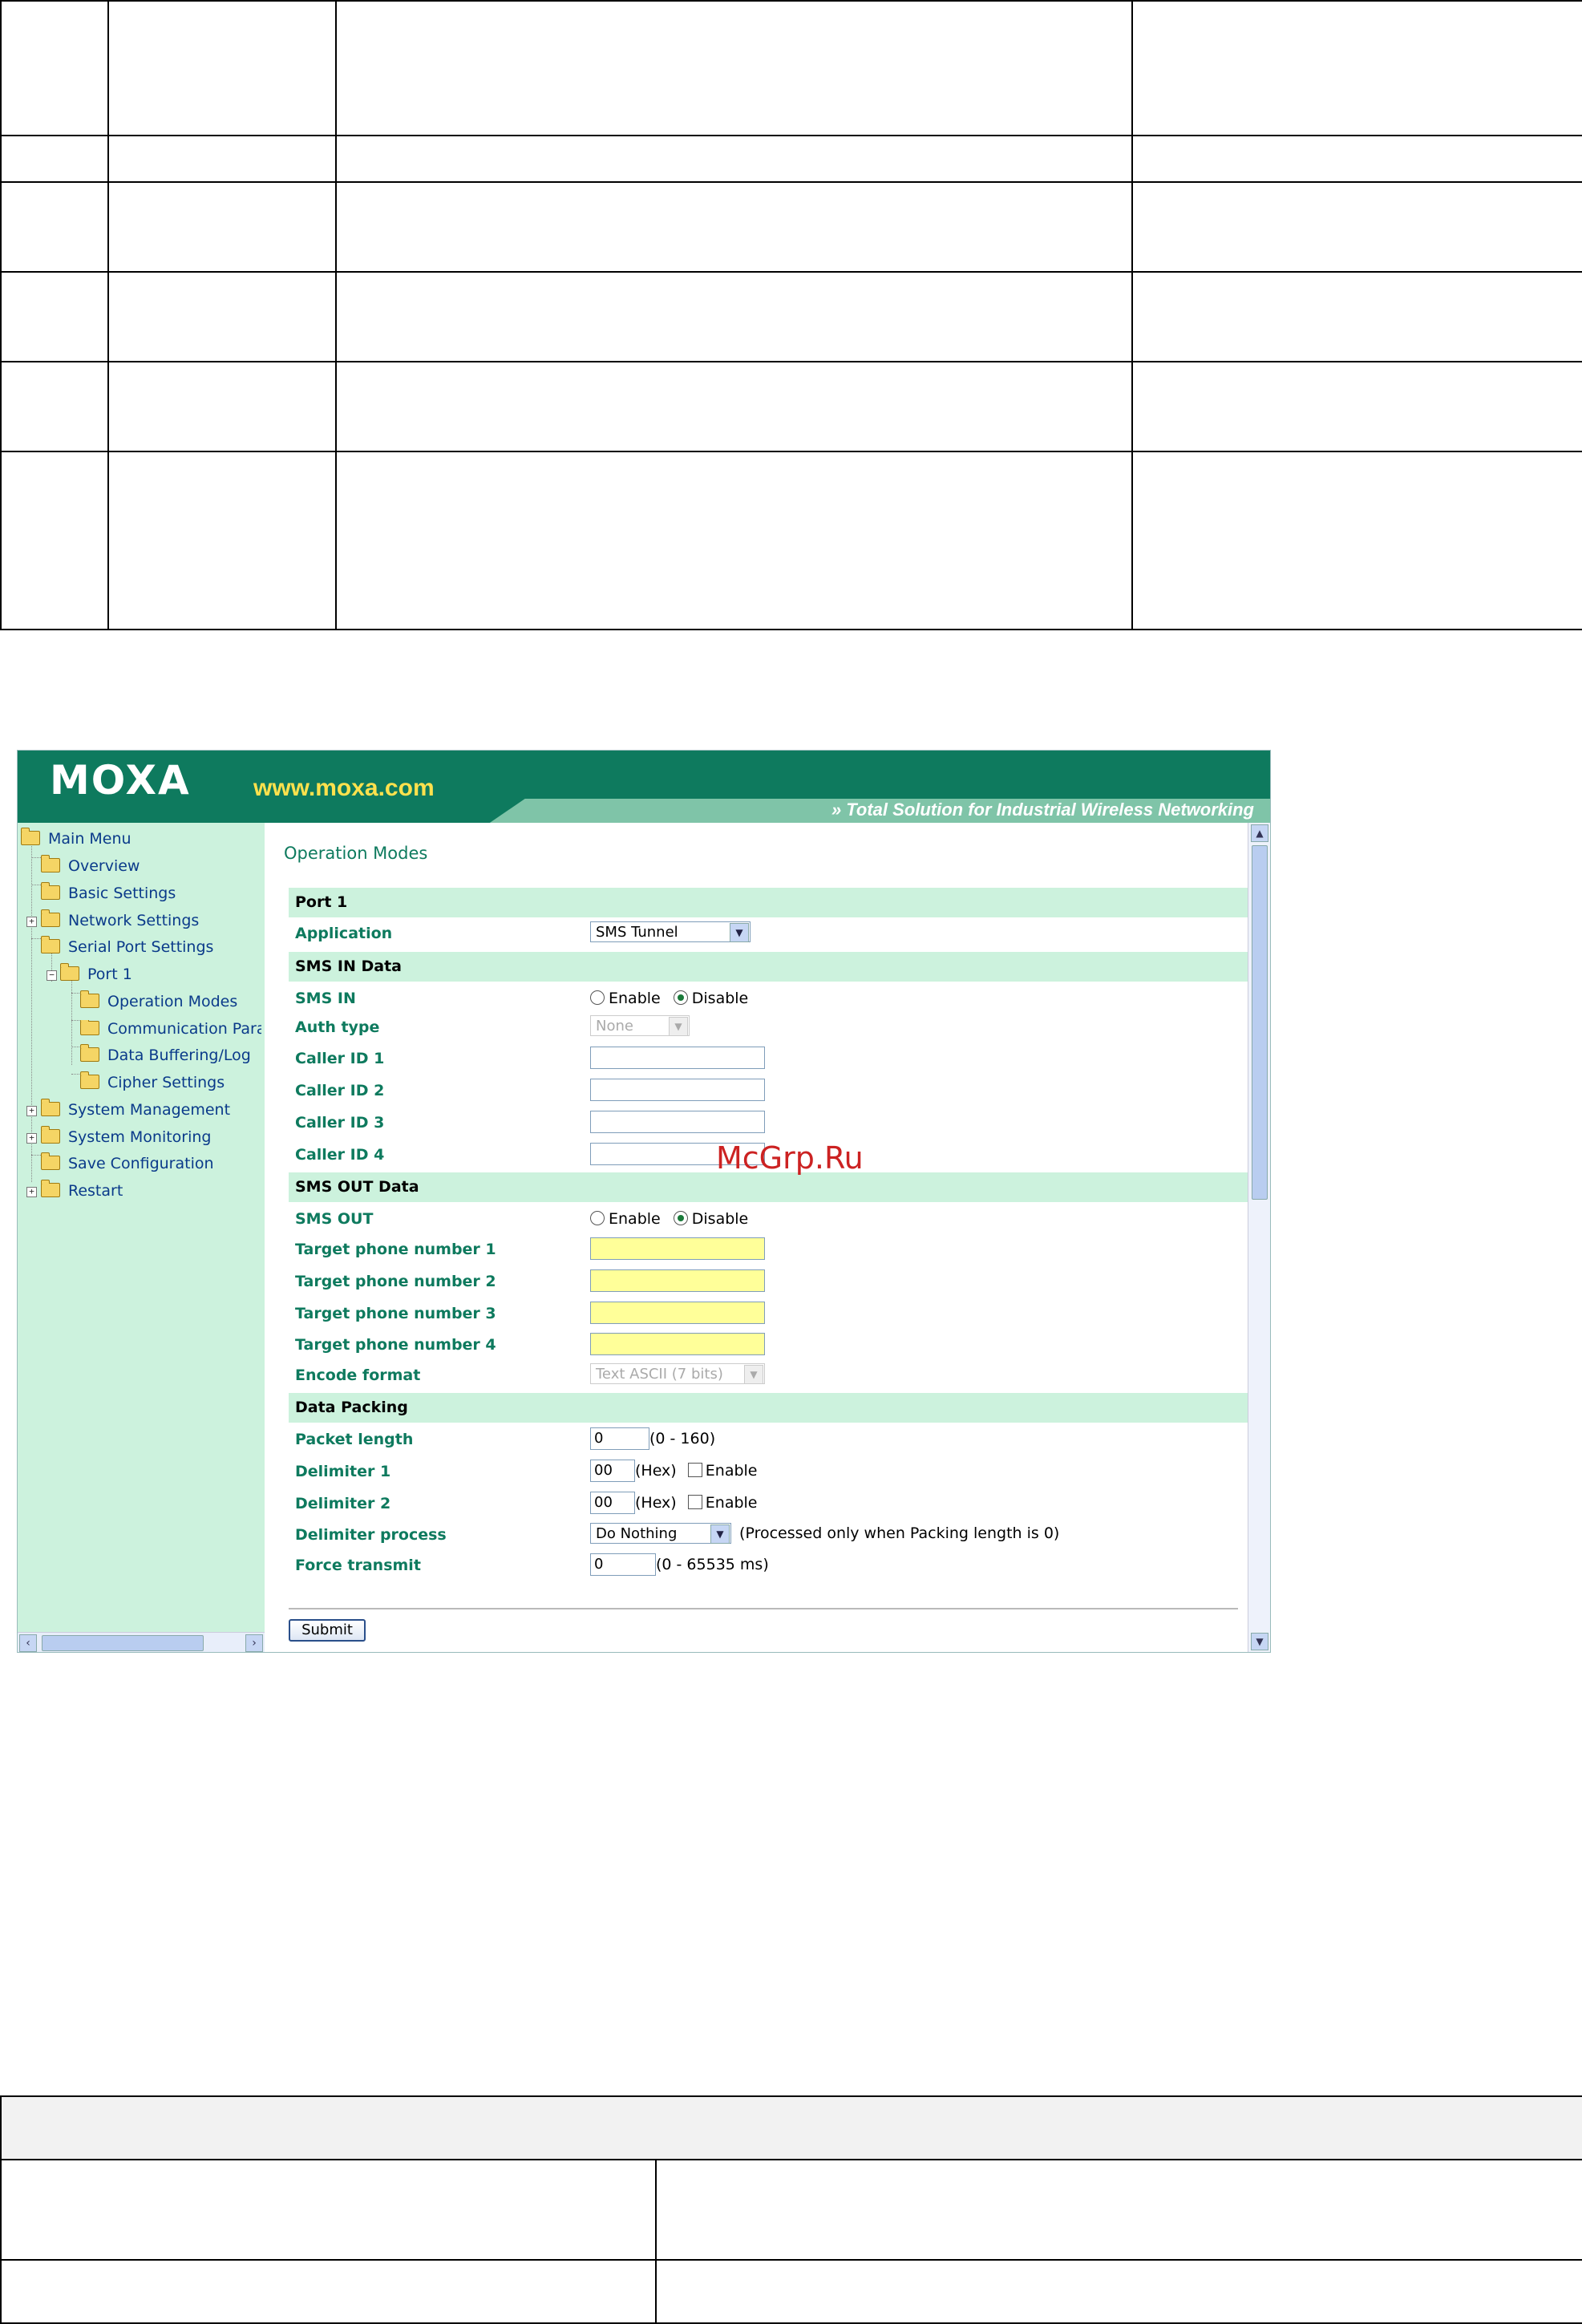 The height and width of the screenshot is (2324, 1582). I want to click on target-phone-4-input, so click(678, 1344).